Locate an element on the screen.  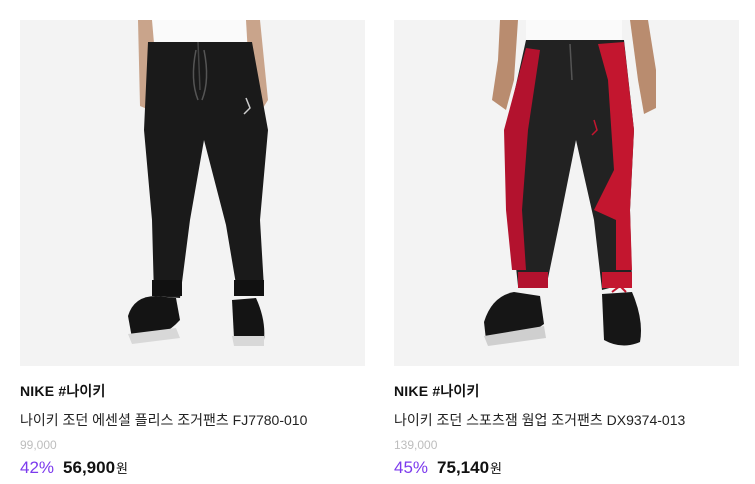
original-price: 139,000 is located at coordinates (416, 445).